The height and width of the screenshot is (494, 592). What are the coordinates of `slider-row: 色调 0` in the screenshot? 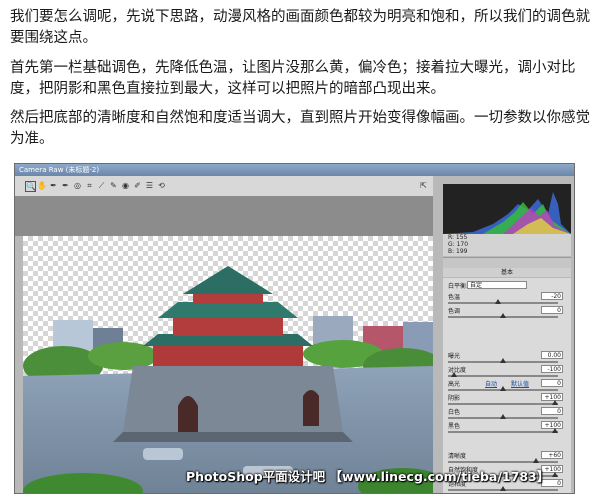 It's located at (507, 313).